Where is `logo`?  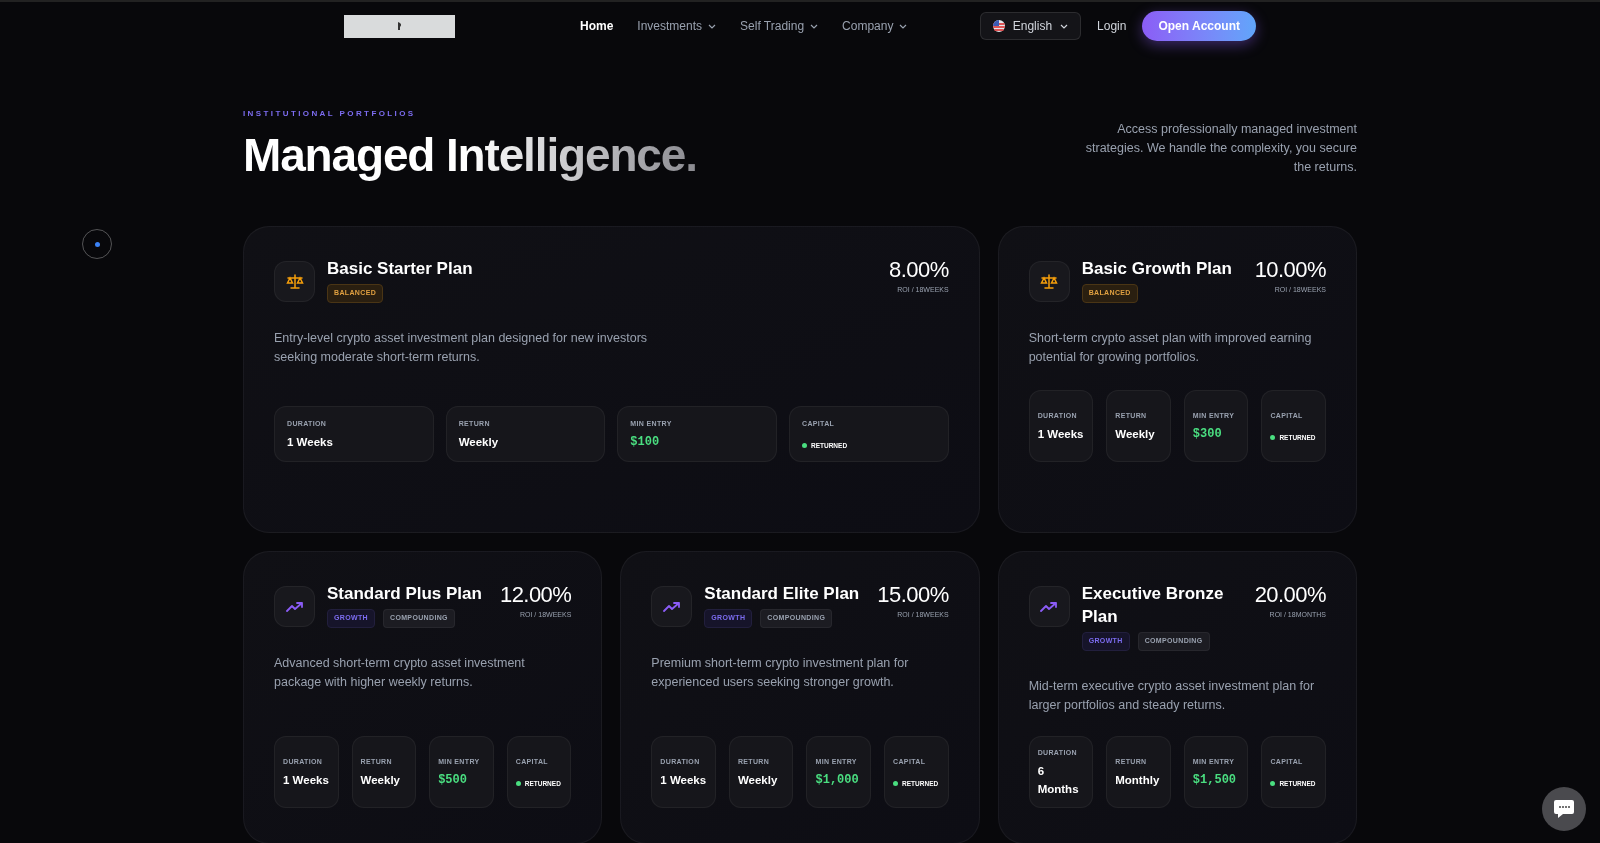 logo is located at coordinates (399, 26).